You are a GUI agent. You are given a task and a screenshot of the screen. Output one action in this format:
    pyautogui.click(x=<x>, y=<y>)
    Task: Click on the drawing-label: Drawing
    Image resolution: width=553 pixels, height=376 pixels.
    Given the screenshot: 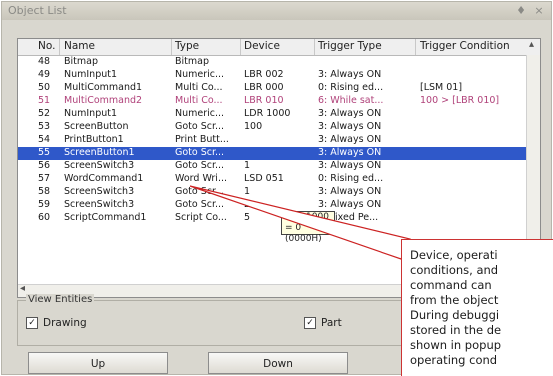 What is the action you would take?
    pyautogui.click(x=65, y=323)
    